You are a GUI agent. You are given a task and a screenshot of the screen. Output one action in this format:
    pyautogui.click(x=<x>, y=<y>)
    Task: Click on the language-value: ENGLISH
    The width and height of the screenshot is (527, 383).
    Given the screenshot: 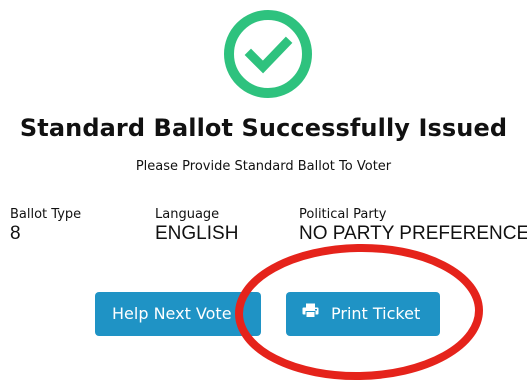 What is the action you would take?
    pyautogui.click(x=197, y=233)
    